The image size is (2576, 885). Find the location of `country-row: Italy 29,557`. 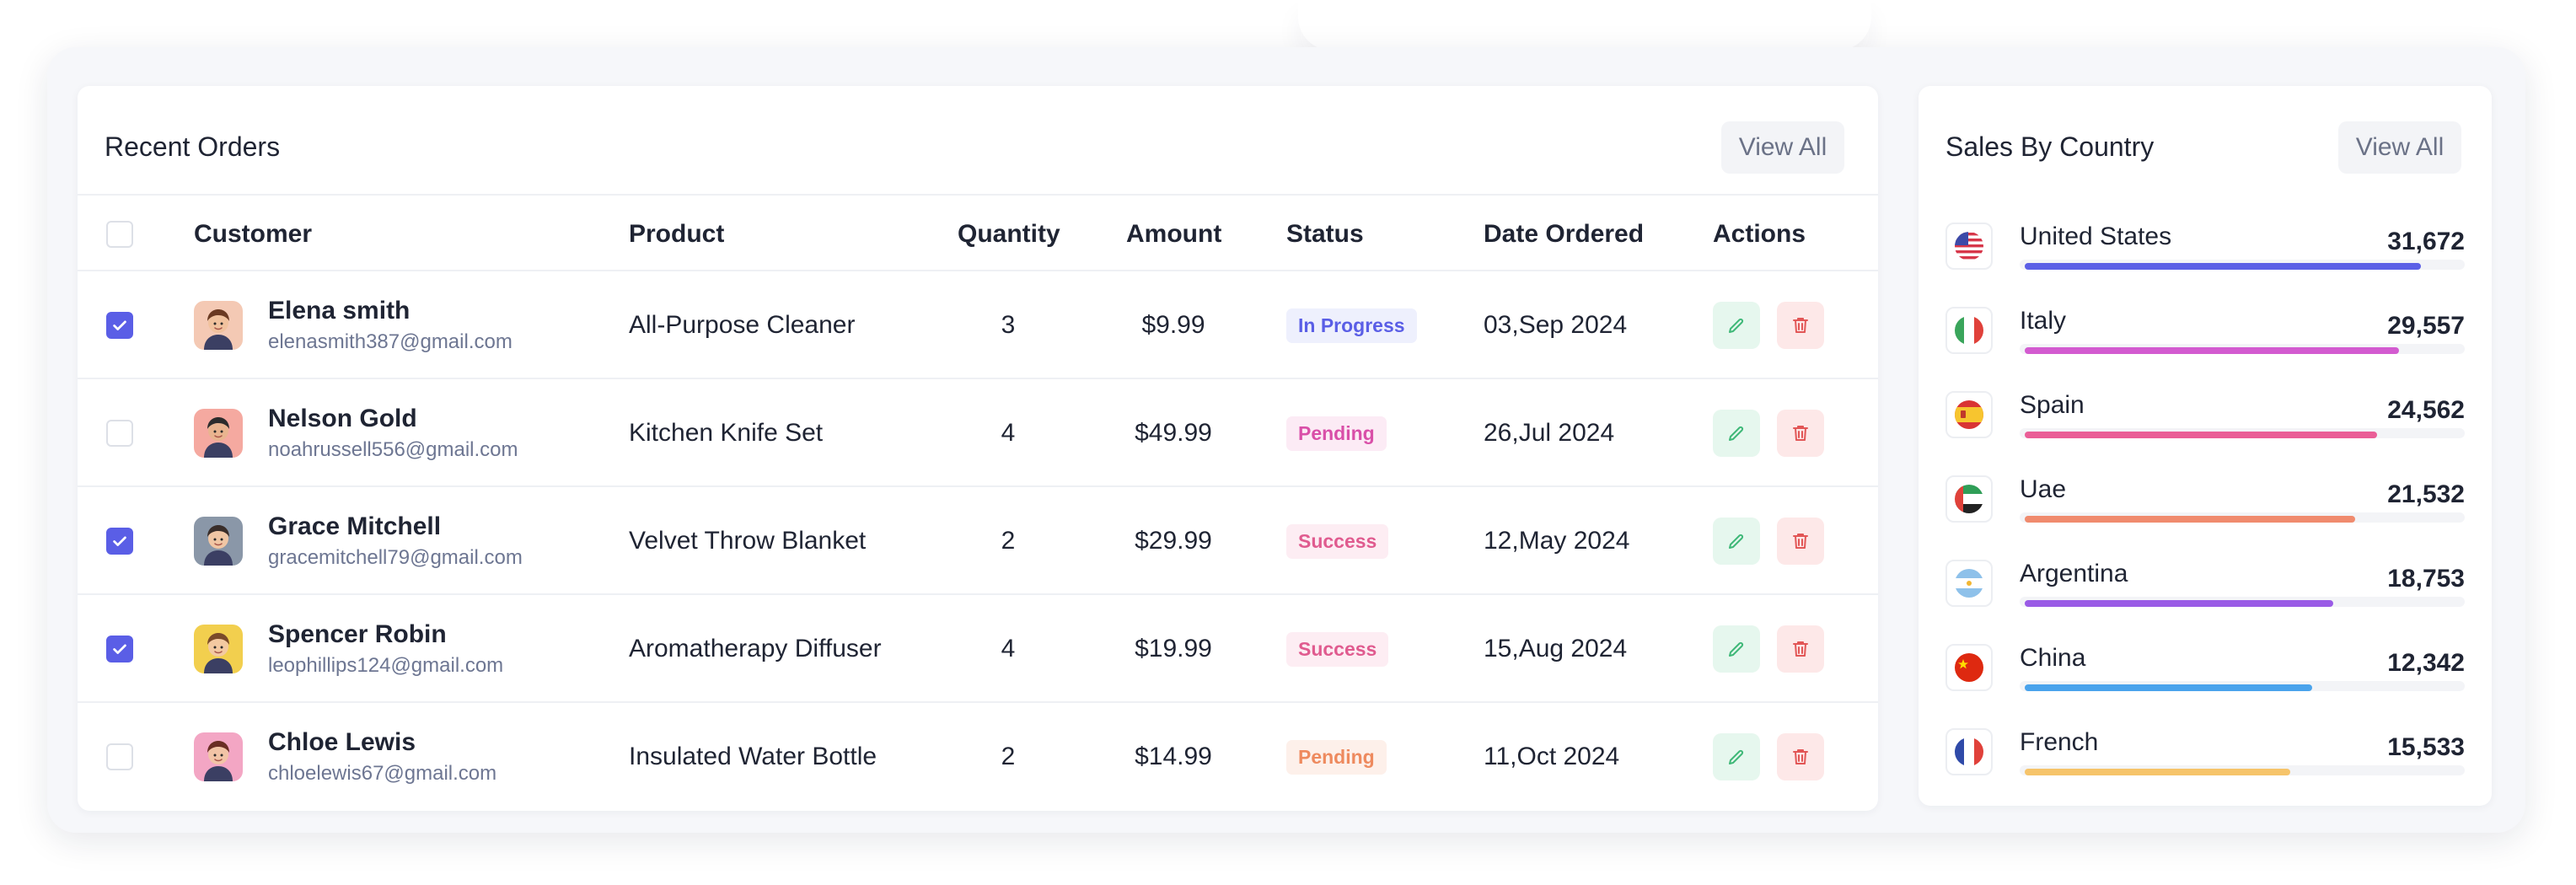

country-row: Italy 29,557 is located at coordinates (2205, 347).